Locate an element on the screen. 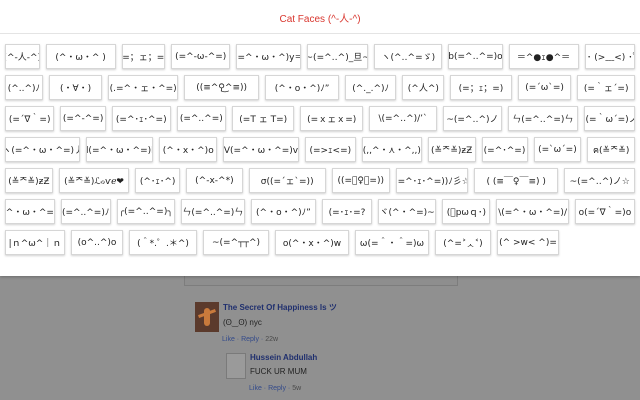  emoticon-button: (=^・ω・^)y＝ is located at coordinates (269, 56).